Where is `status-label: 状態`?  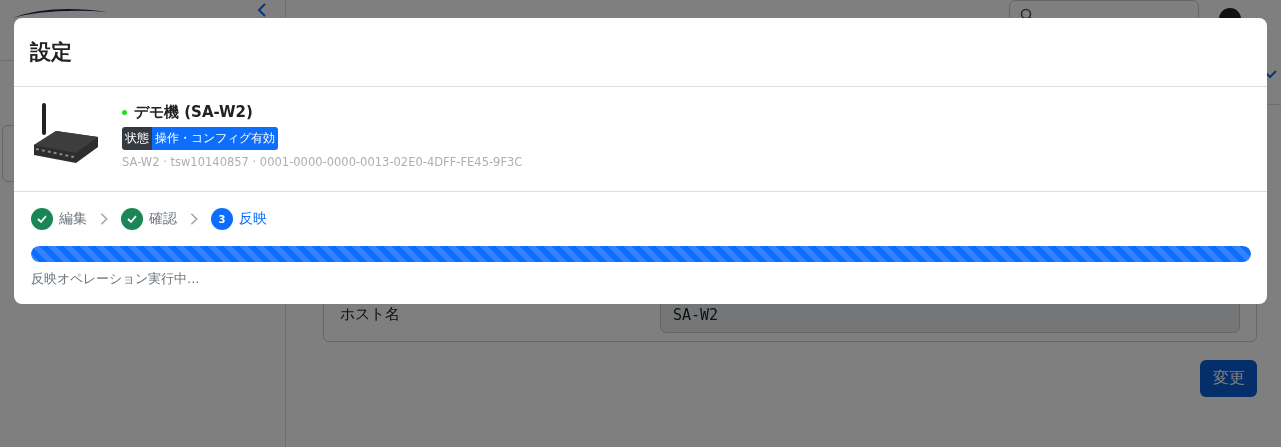
status-label: 状態 is located at coordinates (137, 138).